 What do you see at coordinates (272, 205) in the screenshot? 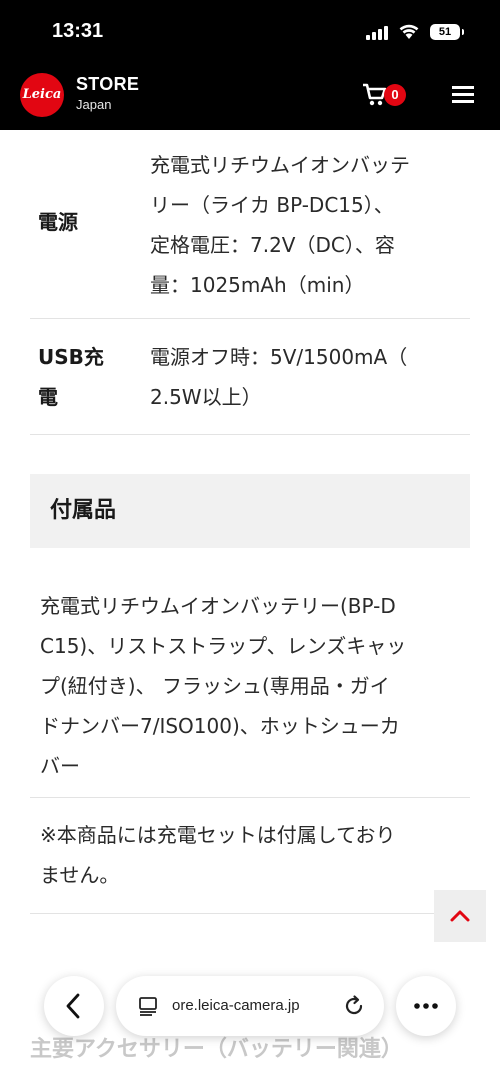
I see `spec-value-line: リー（ライカ BP-DC15）、` at bounding box center [272, 205].